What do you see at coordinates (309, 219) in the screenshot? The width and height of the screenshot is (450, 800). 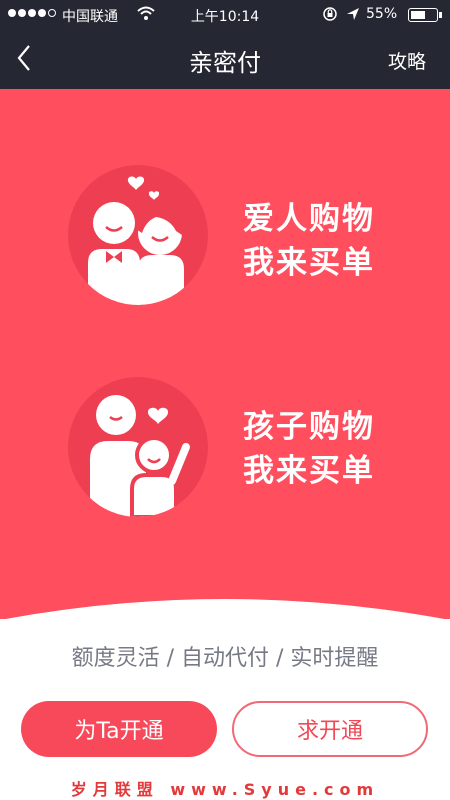 I see `slogan-line: 爱人购物` at bounding box center [309, 219].